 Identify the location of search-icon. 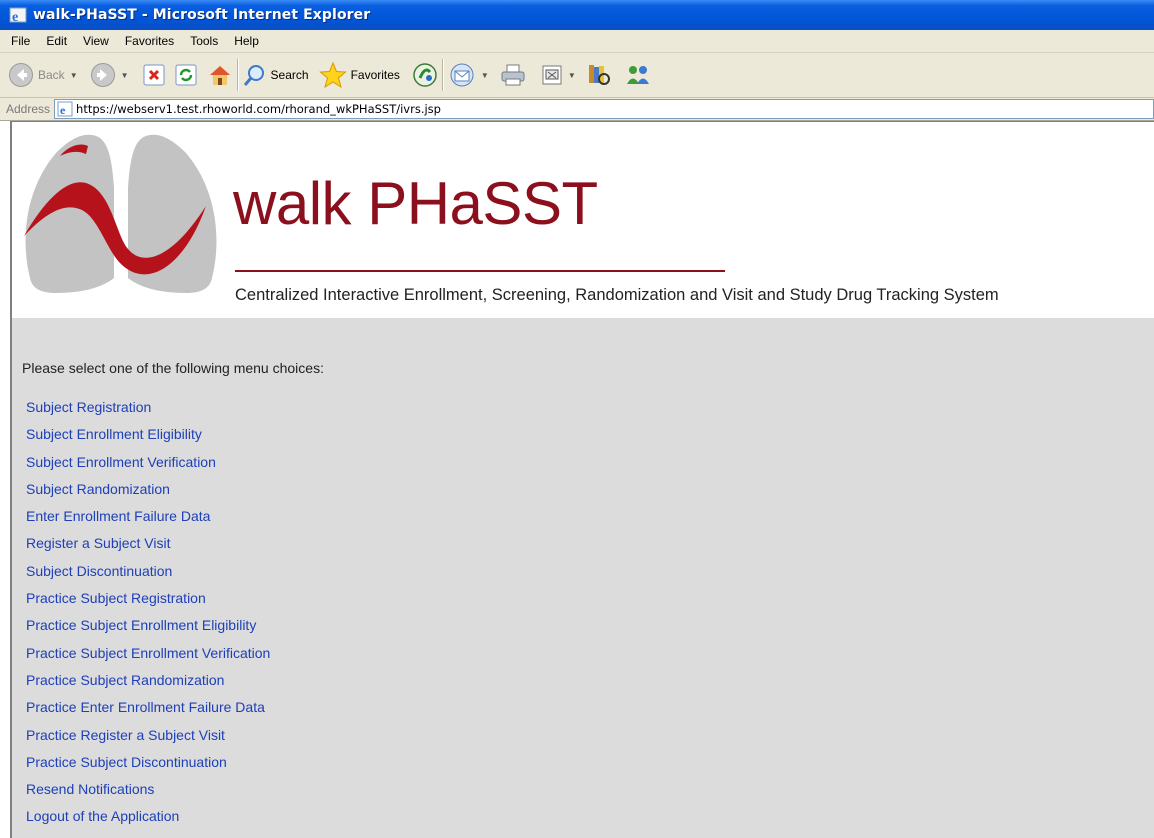
(253, 75).